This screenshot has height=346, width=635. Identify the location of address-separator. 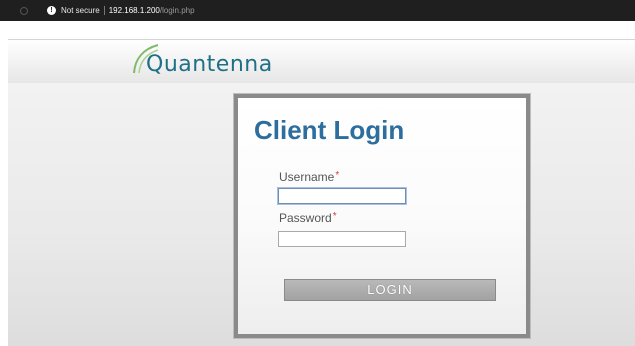
(104, 10).